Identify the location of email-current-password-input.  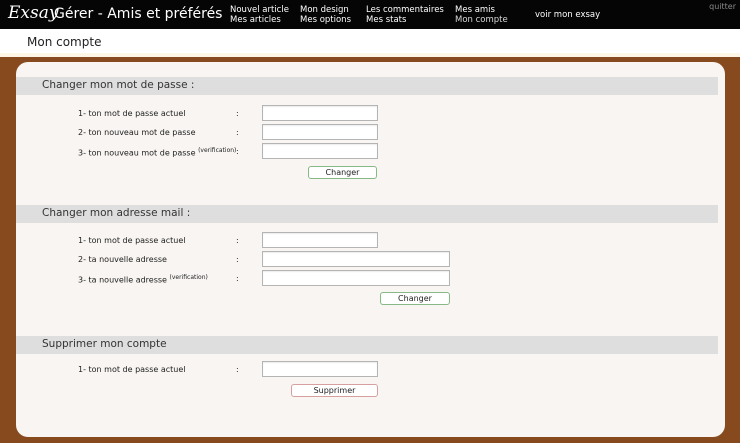
(320, 240).